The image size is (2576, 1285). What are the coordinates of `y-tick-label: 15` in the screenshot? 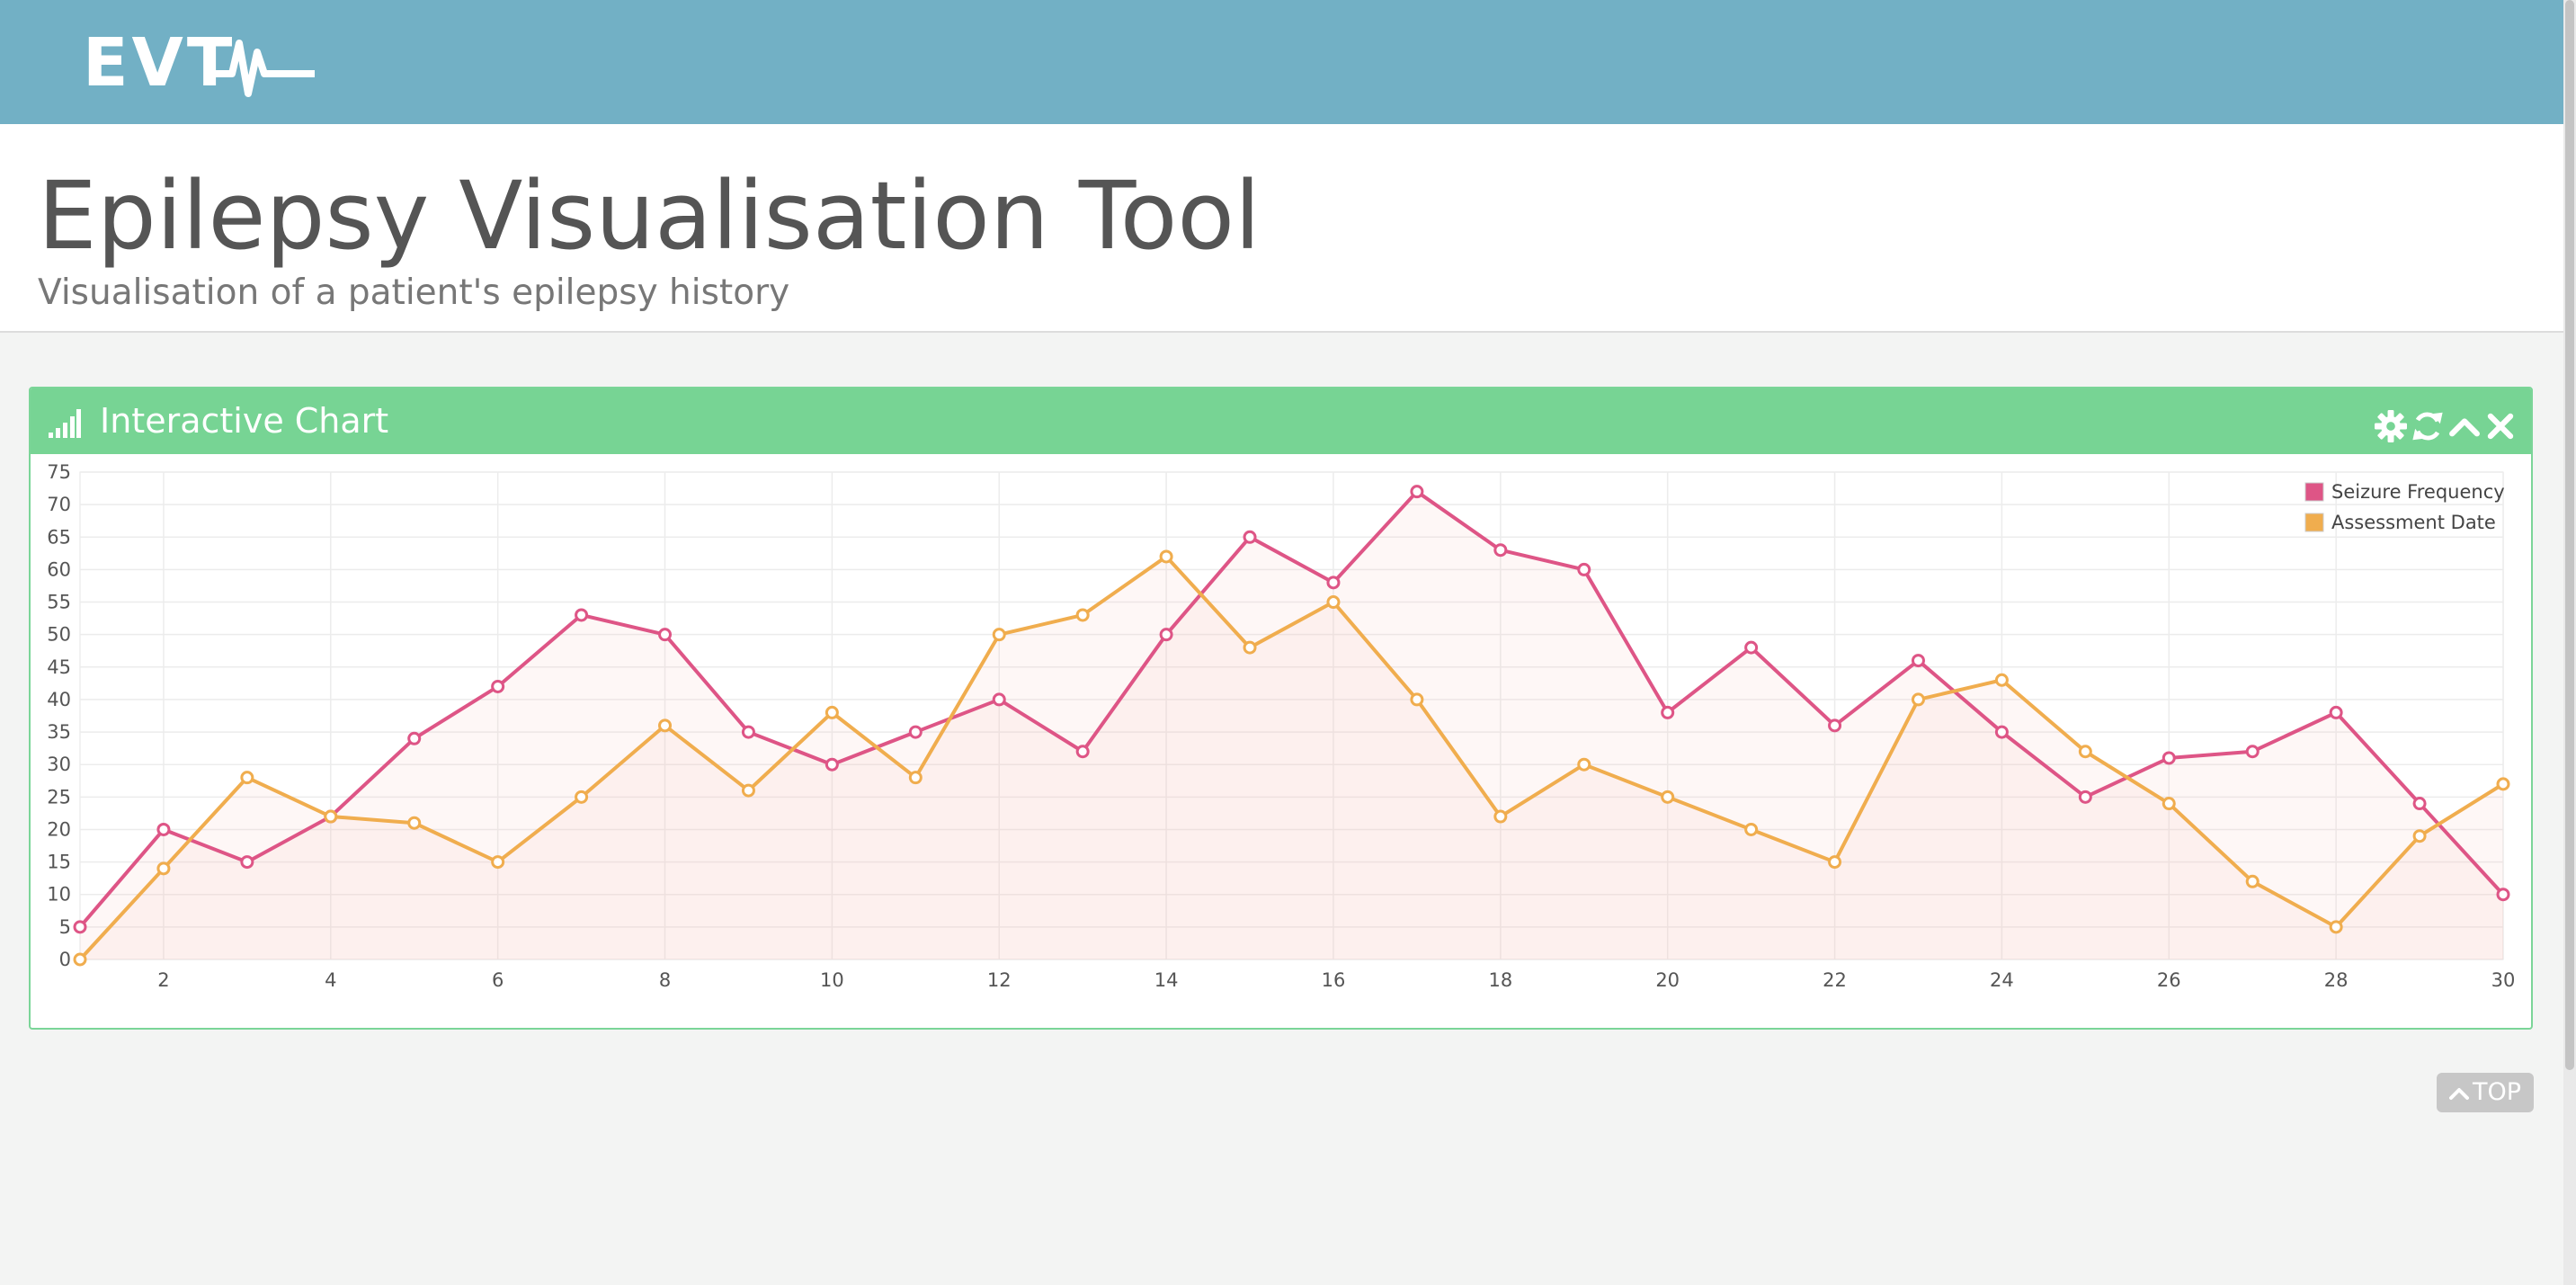 It's located at (59, 862).